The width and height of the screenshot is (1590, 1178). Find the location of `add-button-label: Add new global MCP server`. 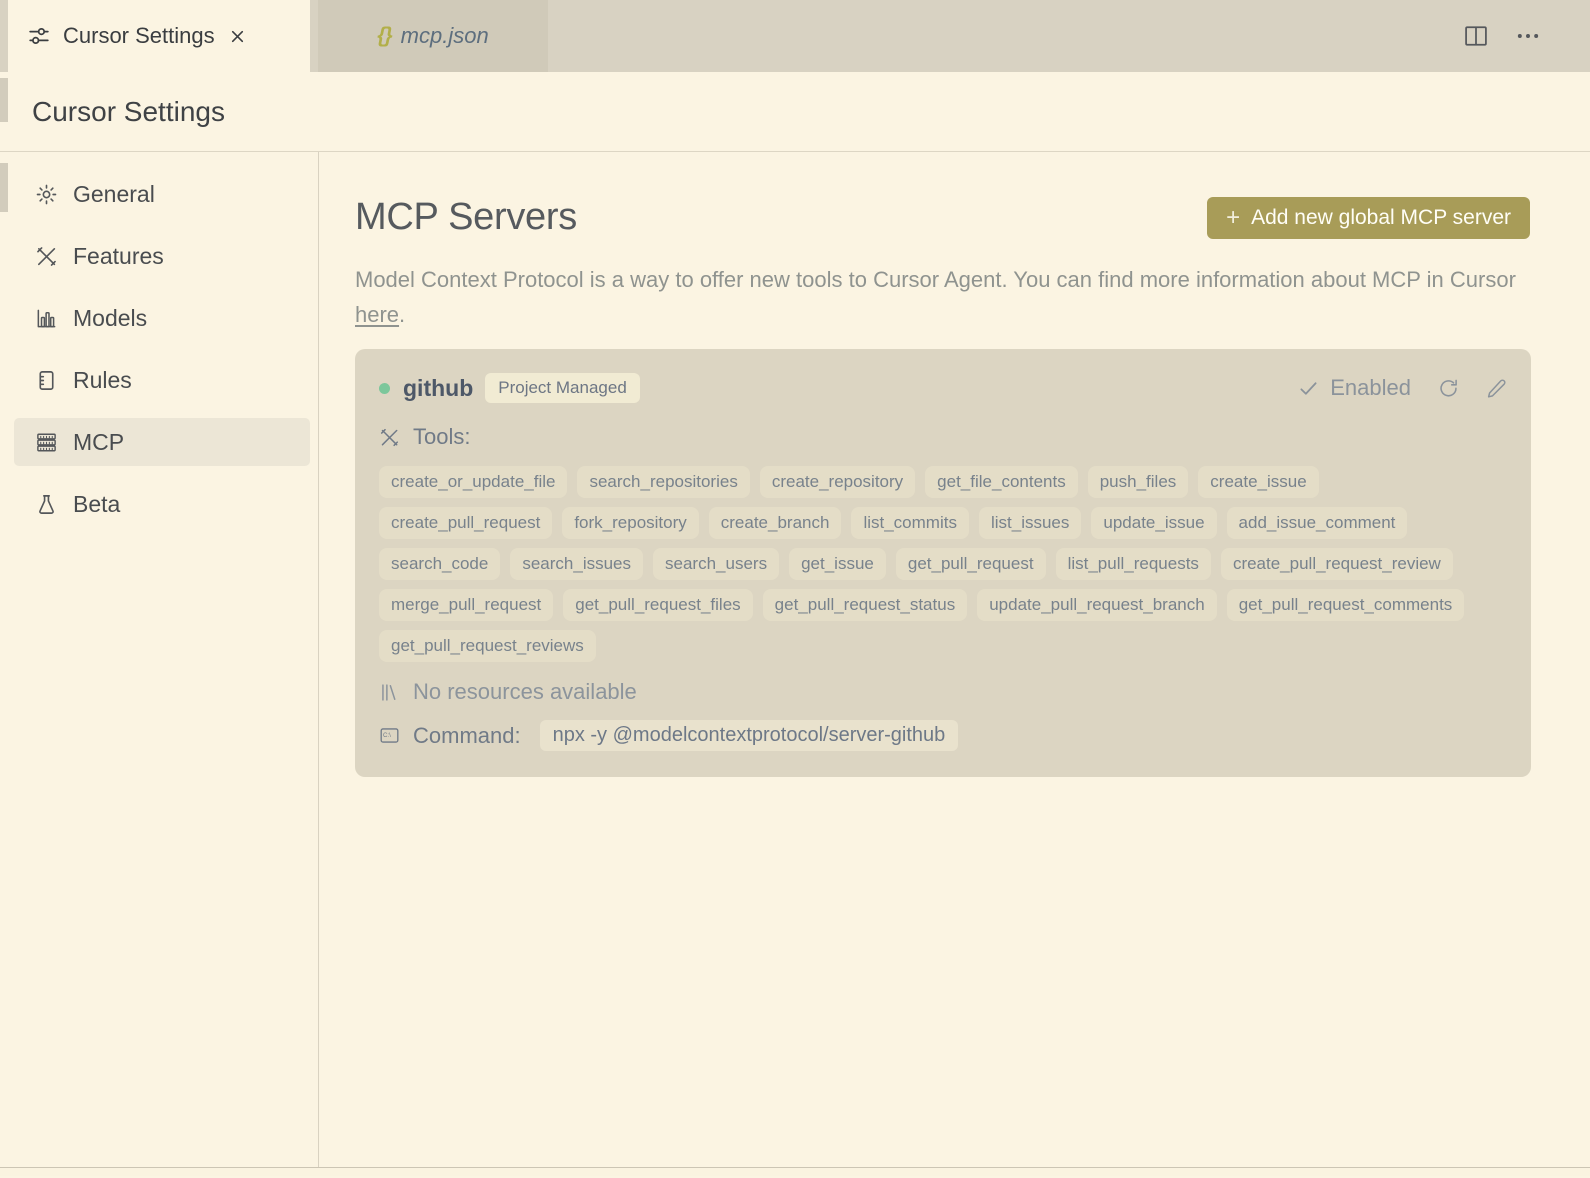

add-button-label: Add new global MCP server is located at coordinates (1381, 217).